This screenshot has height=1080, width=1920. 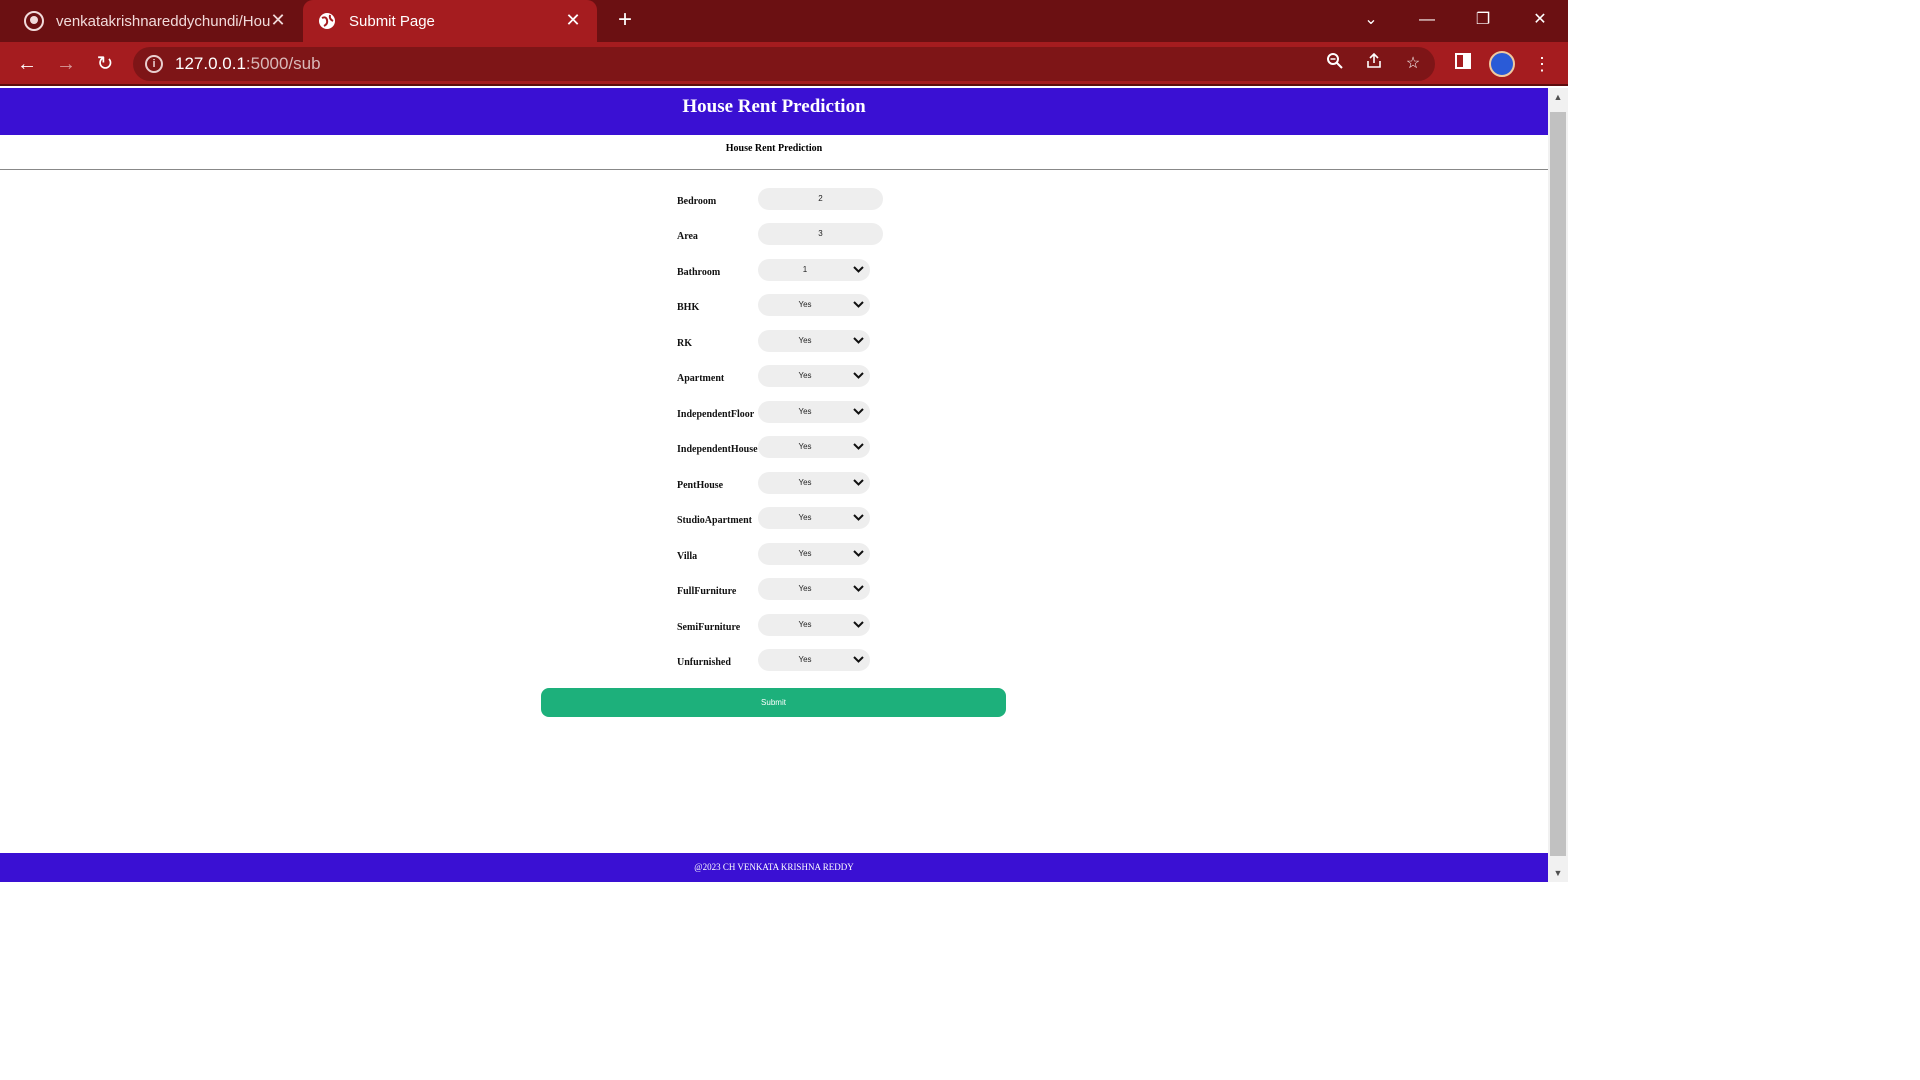 I want to click on field-label: FullFurniture, so click(x=707, y=591).